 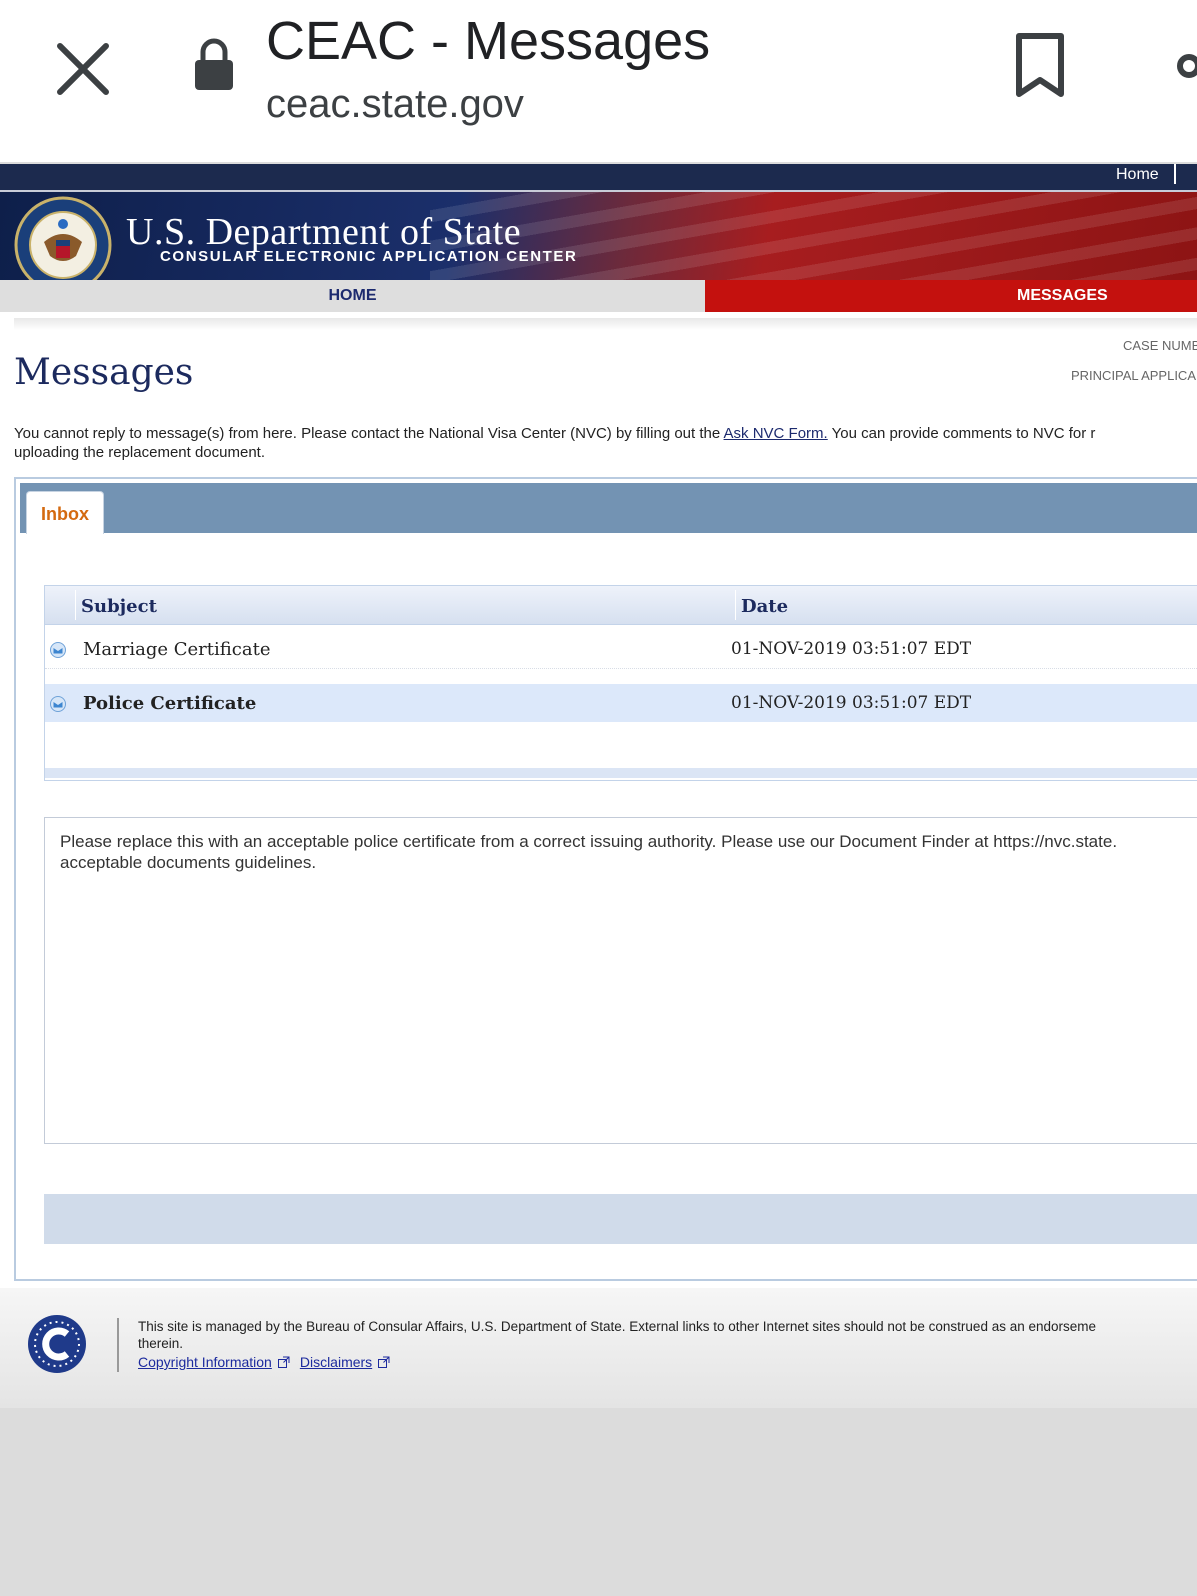 I want to click on tab-inbox: Inbox, so click(x=65, y=512).